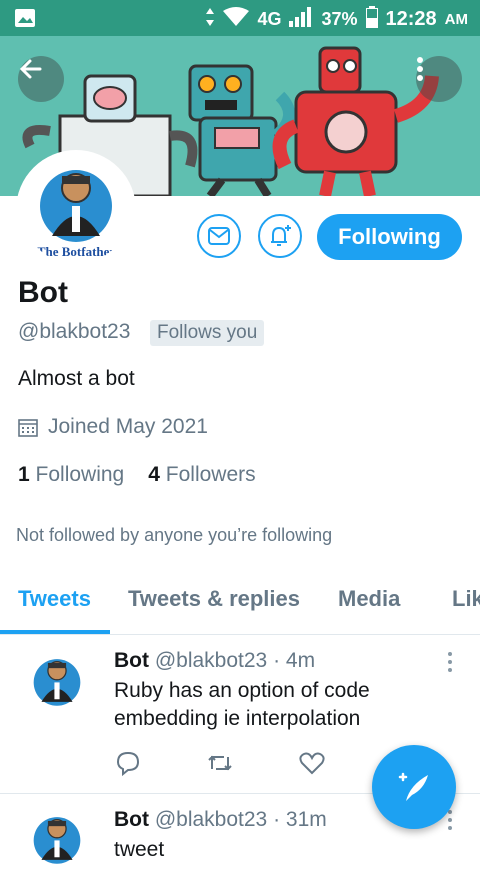 The height and width of the screenshot is (878, 480). I want to click on like-button, so click(312, 763).